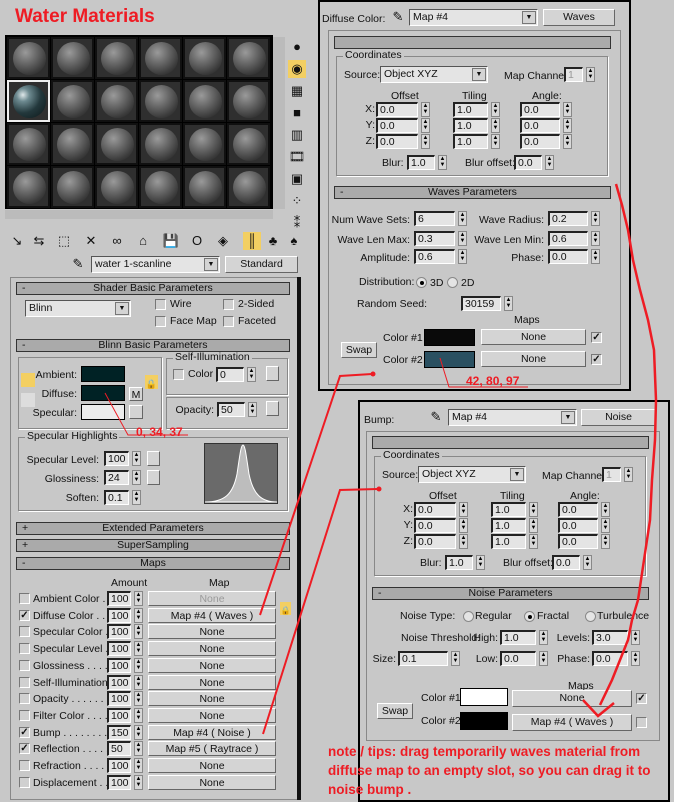  What do you see at coordinates (579, 17) in the screenshot?
I see `map-type-button: Waves` at bounding box center [579, 17].